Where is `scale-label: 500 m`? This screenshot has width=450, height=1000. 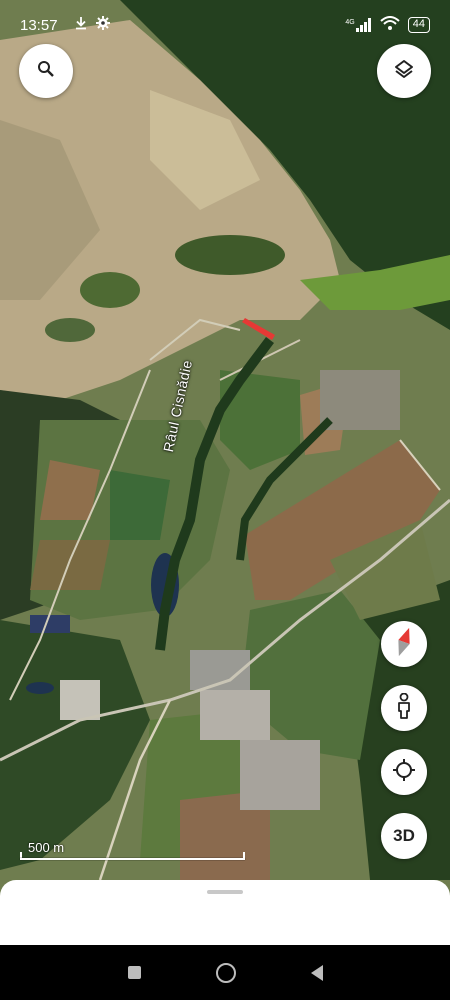
scale-label: 500 m is located at coordinates (46, 847).